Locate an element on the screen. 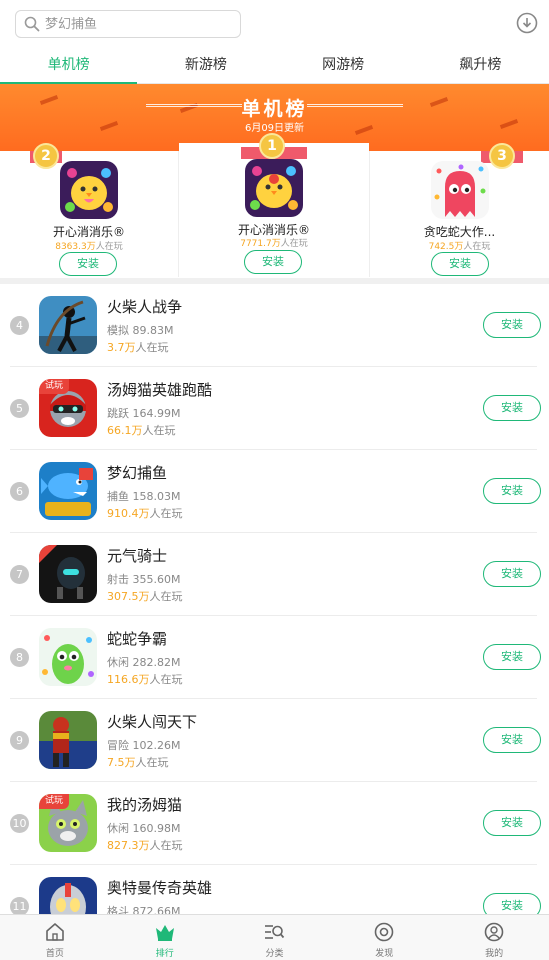  podium-rank-3: 3 贪吃蛇大作... 742.5万人在玩 安装 is located at coordinates (459, 210).